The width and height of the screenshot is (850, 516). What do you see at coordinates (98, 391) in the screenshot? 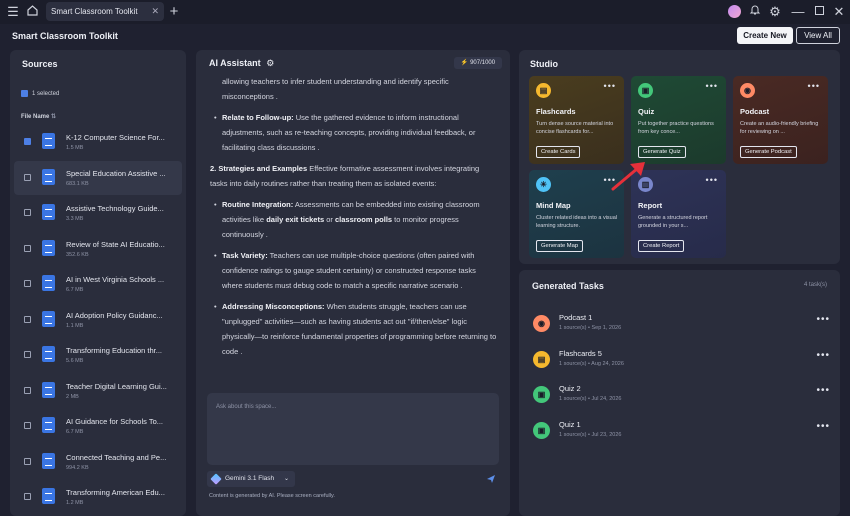
I see `source-item: Teacher Digital Learning Gui... 2 MB` at bounding box center [98, 391].